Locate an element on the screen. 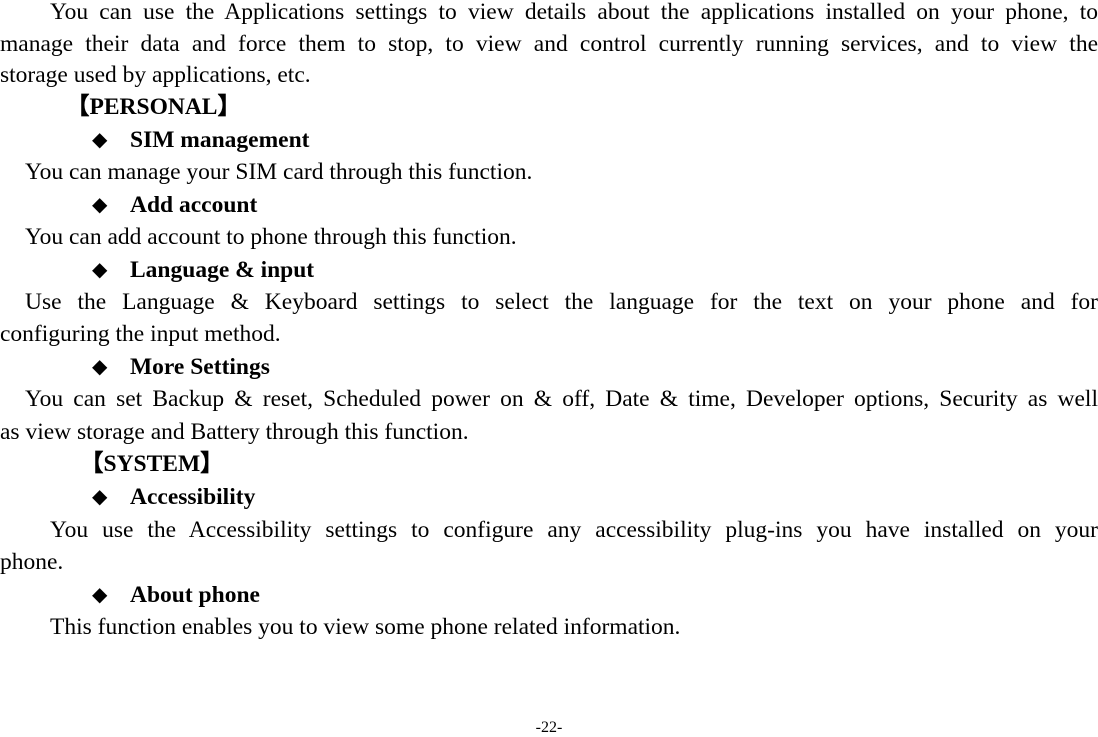  page-number: -22- is located at coordinates (549, 727).